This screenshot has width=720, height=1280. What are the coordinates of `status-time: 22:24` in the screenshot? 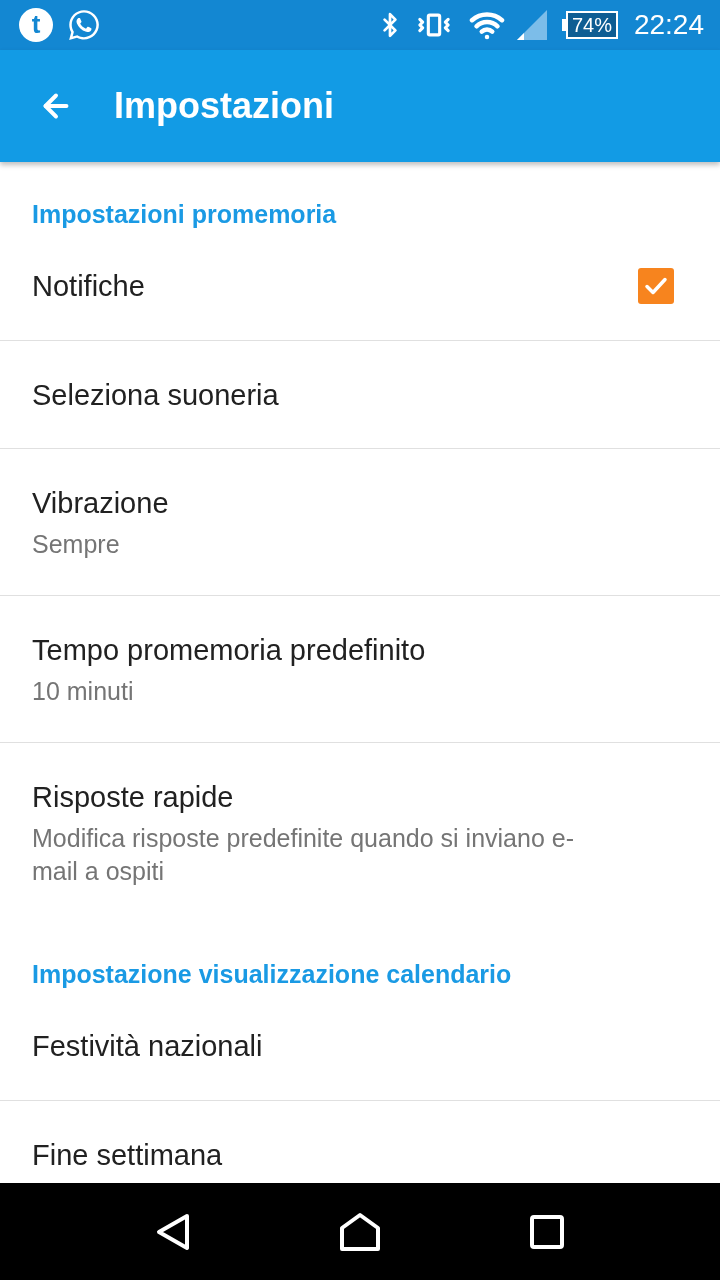 It's located at (668, 25).